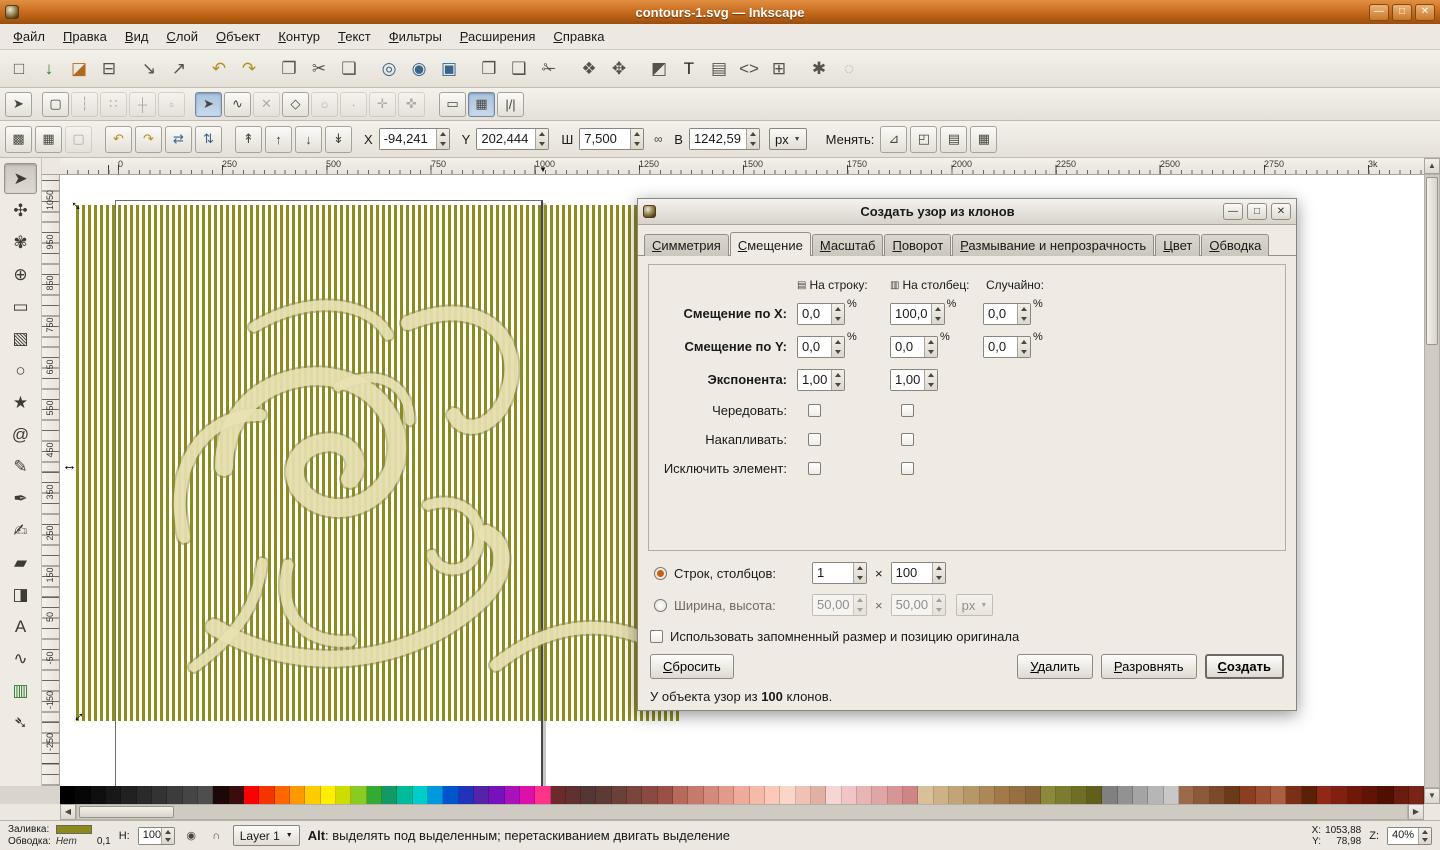 The height and width of the screenshot is (850, 1440). What do you see at coordinates (137, 36) in the screenshot?
I see `menu-item: Вид` at bounding box center [137, 36].